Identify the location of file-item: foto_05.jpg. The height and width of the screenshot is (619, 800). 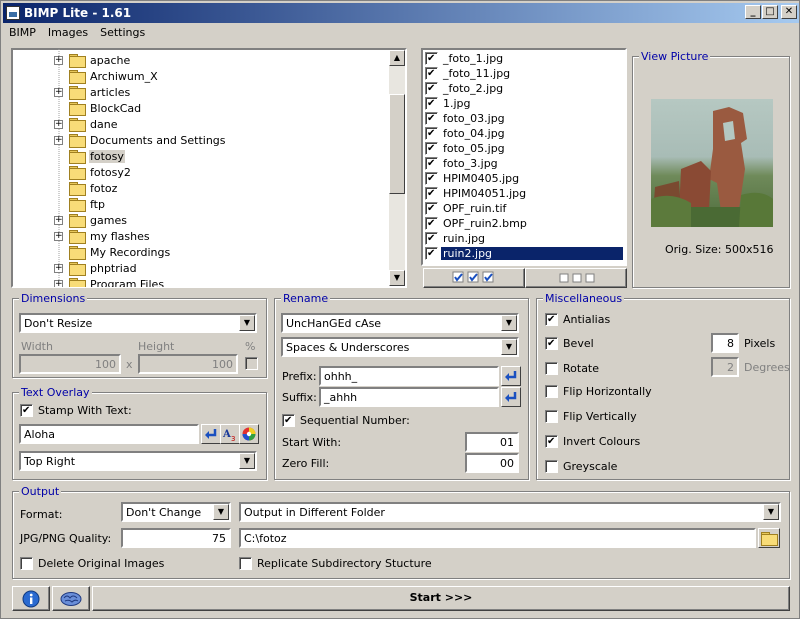
(524, 148).